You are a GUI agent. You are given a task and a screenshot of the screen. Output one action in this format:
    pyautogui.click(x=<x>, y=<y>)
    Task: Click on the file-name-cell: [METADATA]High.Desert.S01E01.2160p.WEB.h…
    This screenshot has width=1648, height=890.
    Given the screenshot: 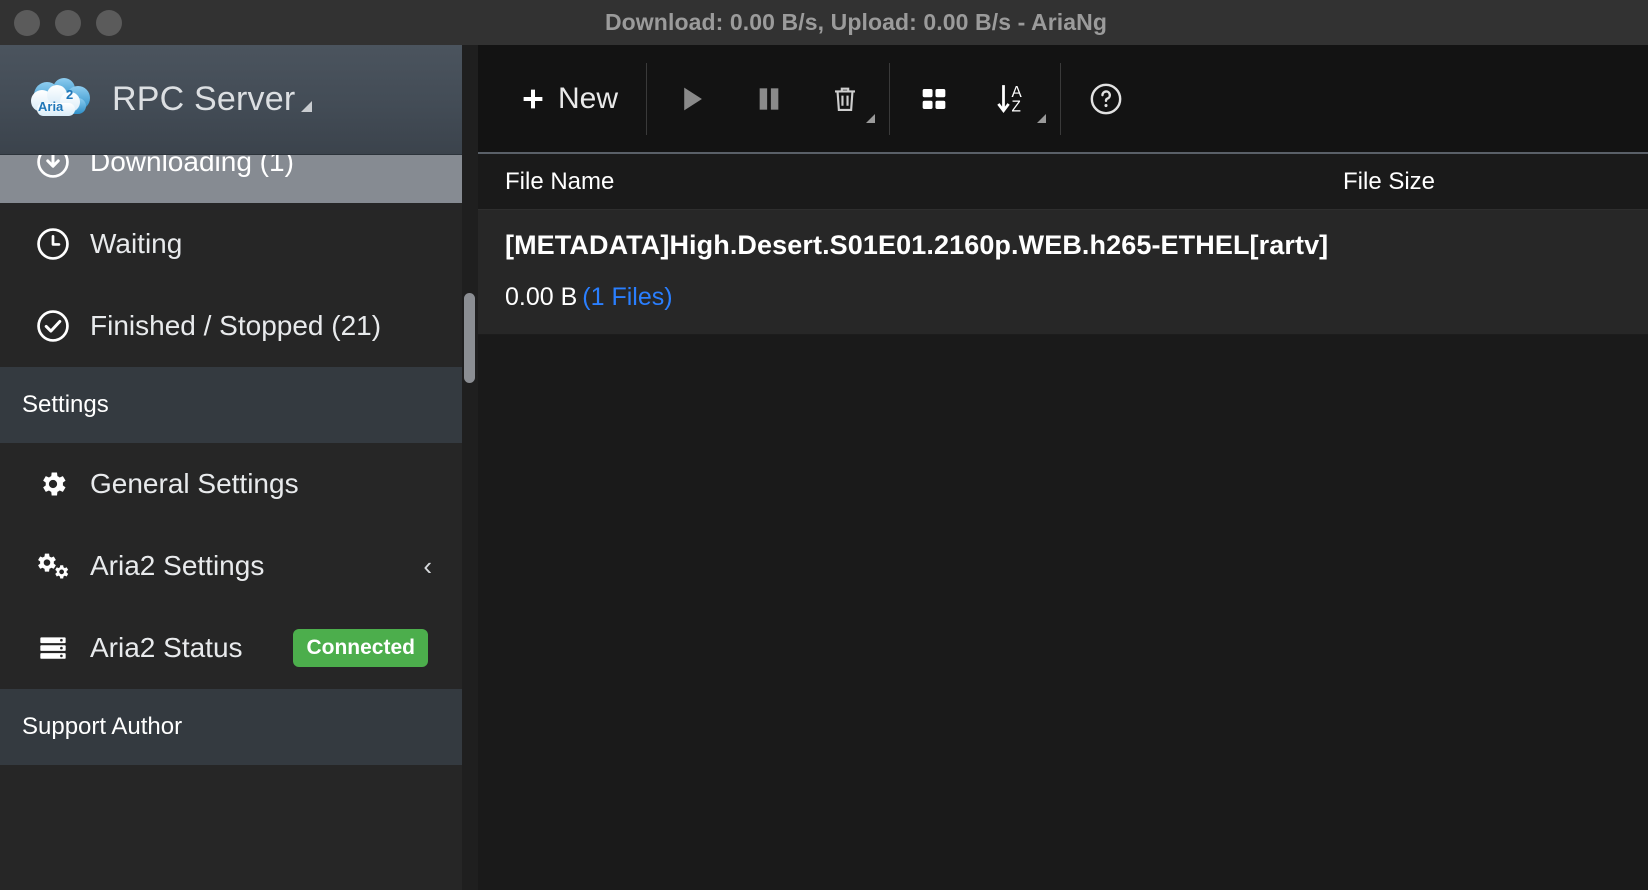 What is the action you would take?
    pyautogui.click(x=917, y=245)
    